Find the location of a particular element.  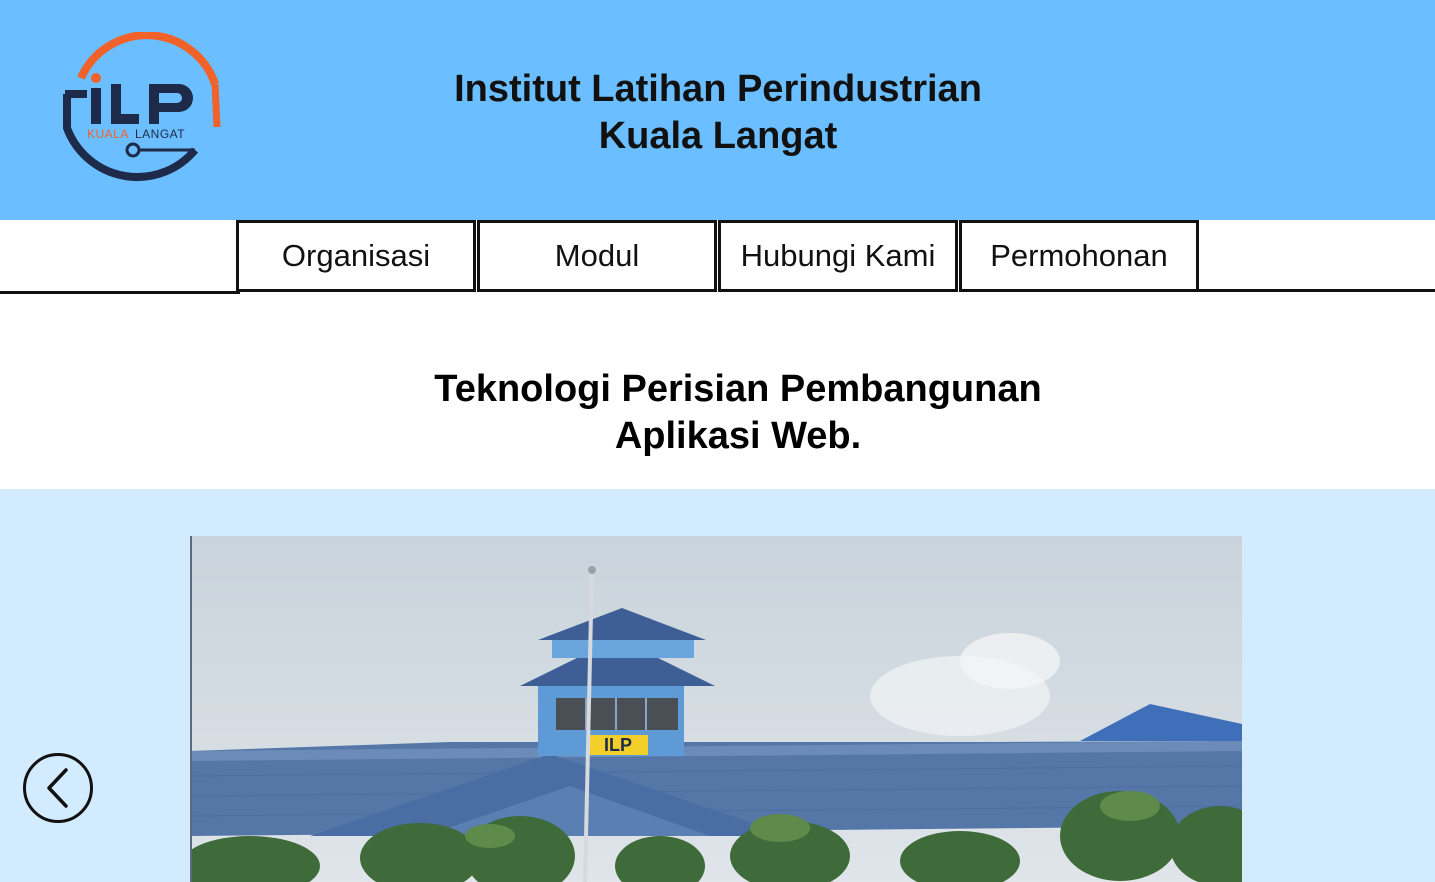

nav-divider-left is located at coordinates (120, 292).